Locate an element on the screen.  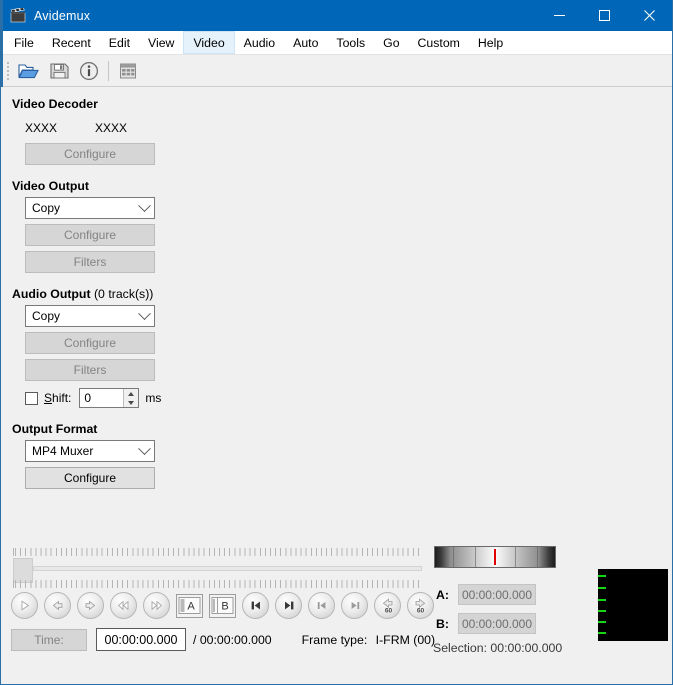
output-format-section: Output Format MP4 Muxer Configure is located at coordinates (95, 455).